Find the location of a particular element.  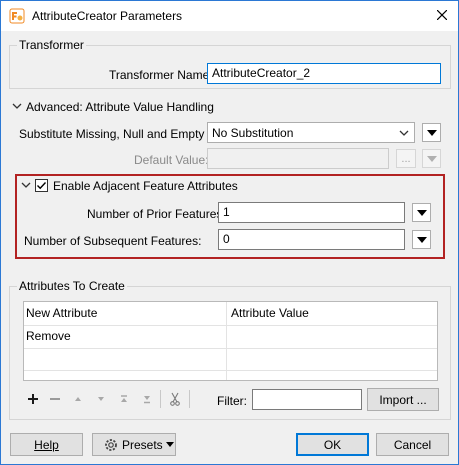

substitute-label: Substitute Missing, Null and Empty by: is located at coordinates (121, 134).